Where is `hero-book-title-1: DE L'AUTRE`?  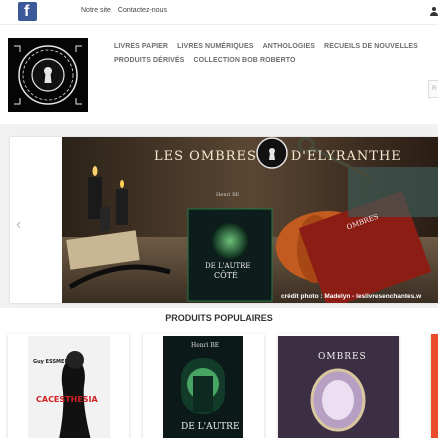 hero-book-title-1: DE L'AUTRE is located at coordinates (228, 266).